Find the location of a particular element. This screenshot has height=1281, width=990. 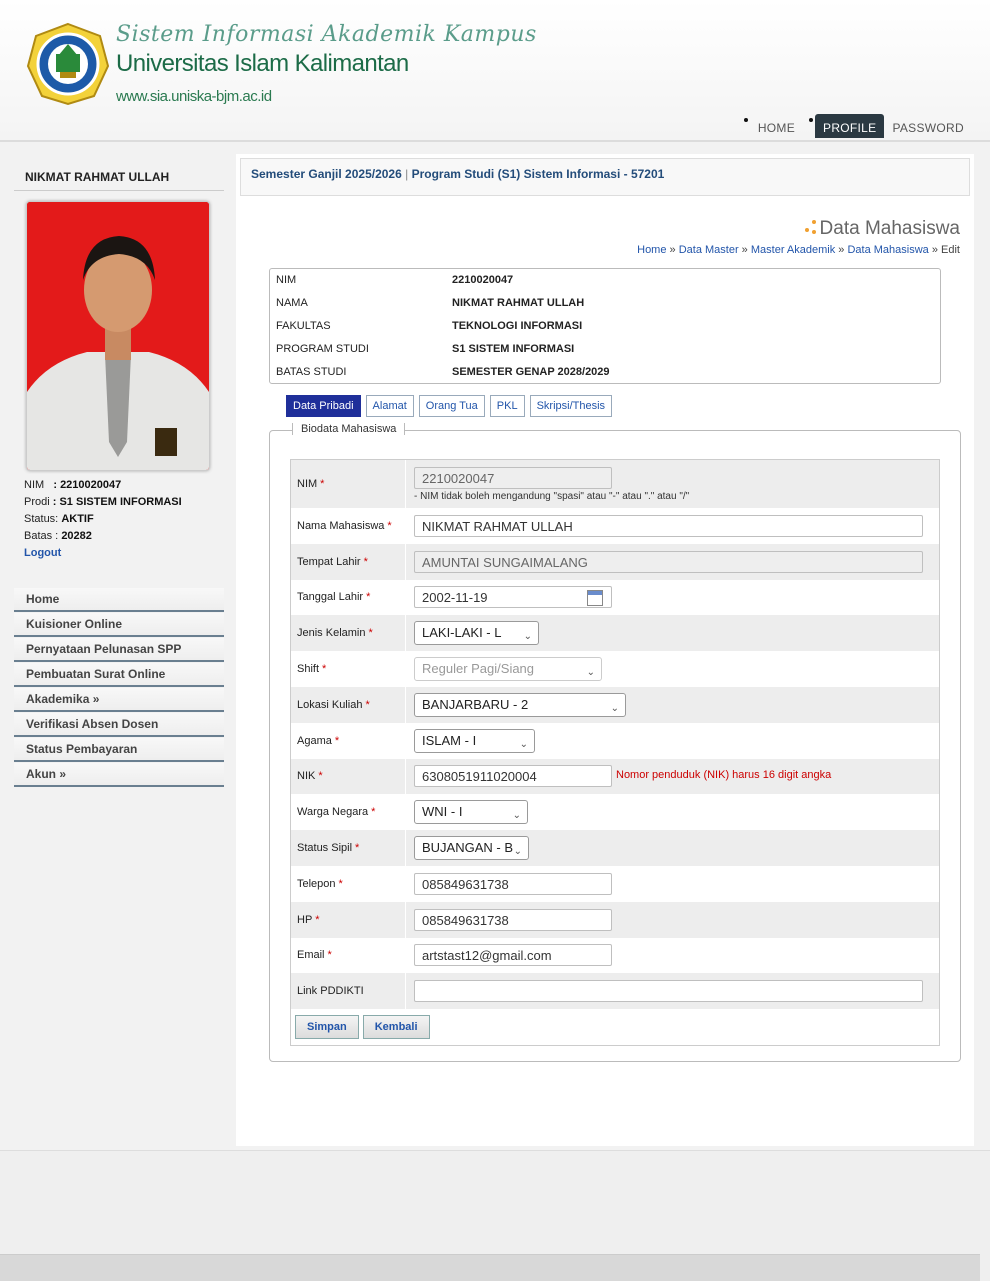

nama-field: NIKMAT RAHMAT ULLAH is located at coordinates (668, 525).